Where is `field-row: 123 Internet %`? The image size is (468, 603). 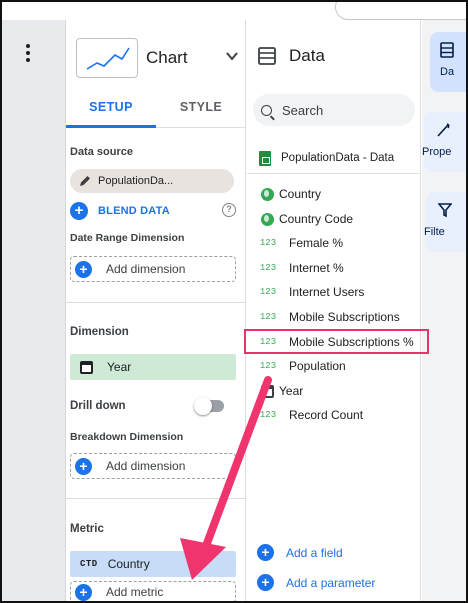 field-row: 123 Internet % is located at coordinates (337, 268).